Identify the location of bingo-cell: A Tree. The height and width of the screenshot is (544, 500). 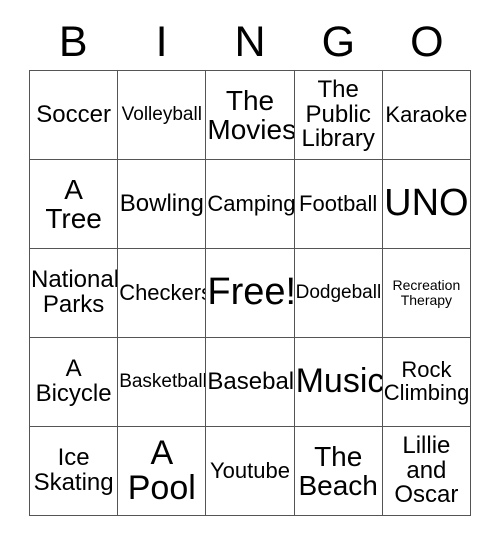
(74, 204).